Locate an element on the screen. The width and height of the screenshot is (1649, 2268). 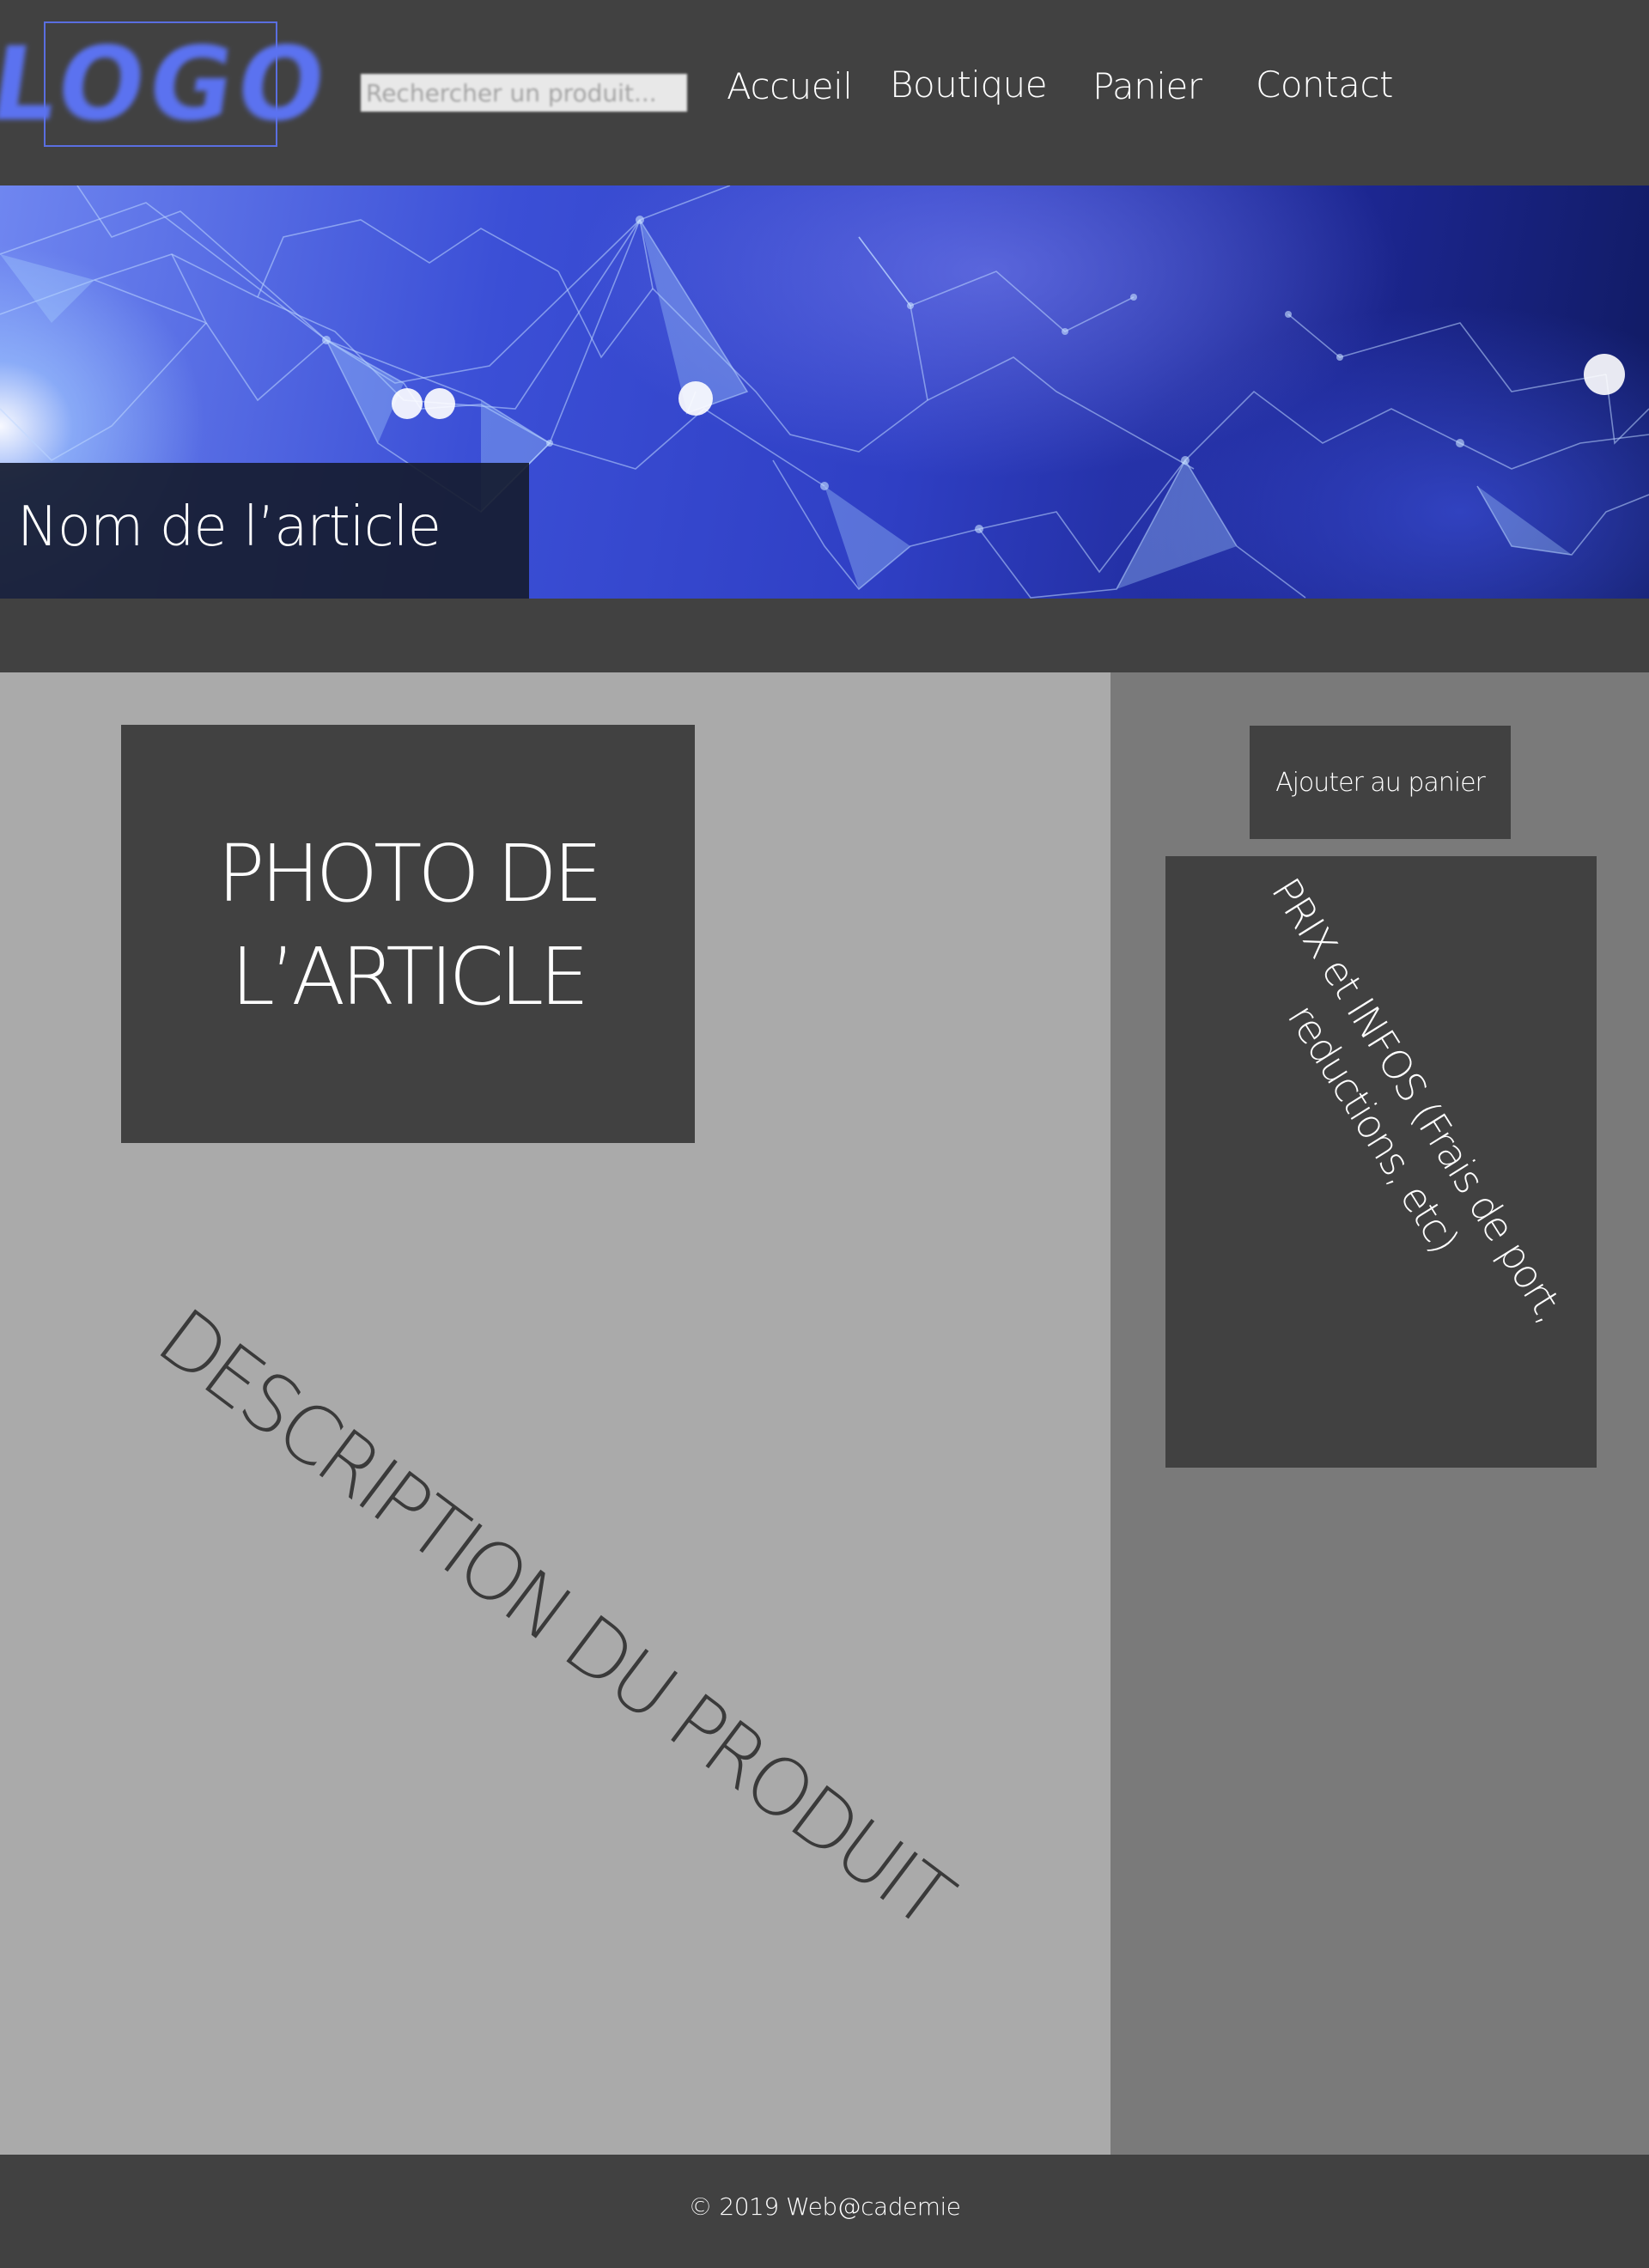
nav-accueil: Accueil is located at coordinates (790, 86).